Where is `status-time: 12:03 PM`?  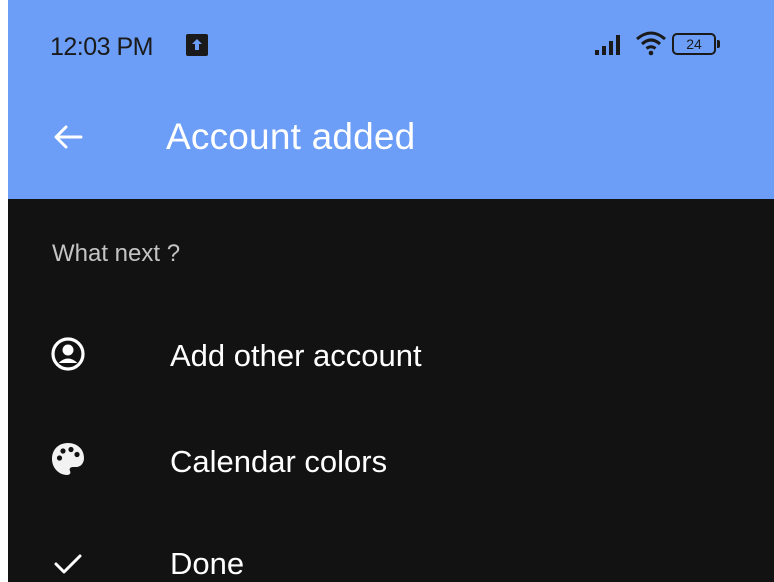
status-time: 12:03 PM is located at coordinates (102, 47).